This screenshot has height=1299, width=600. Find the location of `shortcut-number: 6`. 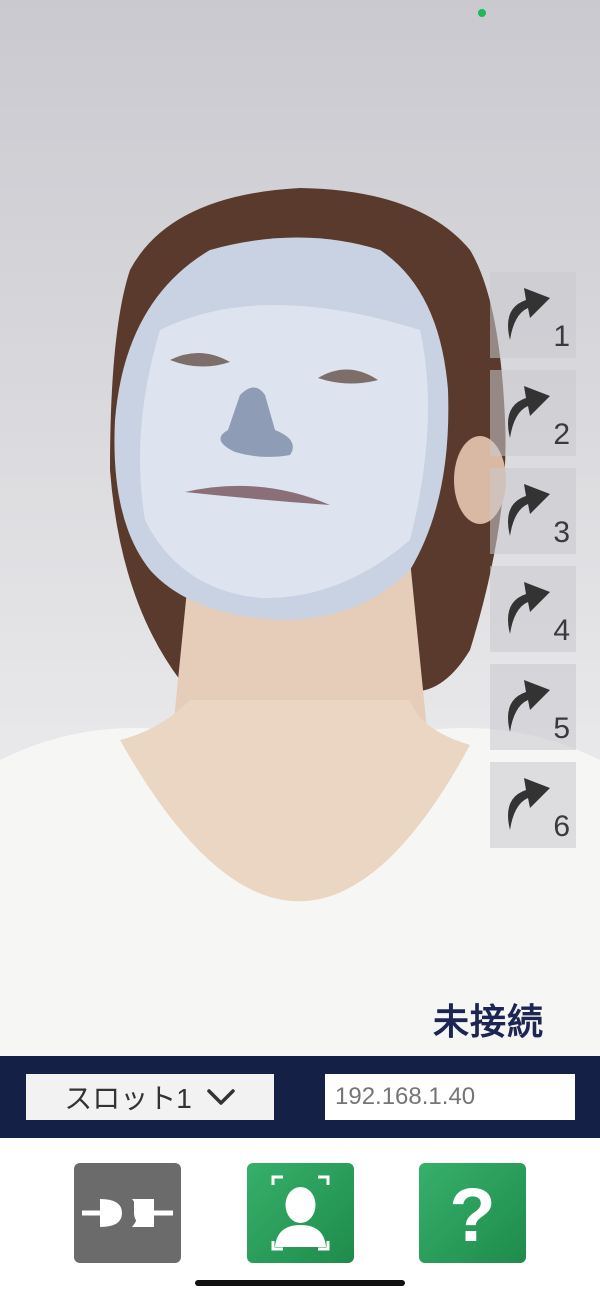

shortcut-number: 6 is located at coordinates (561, 826).